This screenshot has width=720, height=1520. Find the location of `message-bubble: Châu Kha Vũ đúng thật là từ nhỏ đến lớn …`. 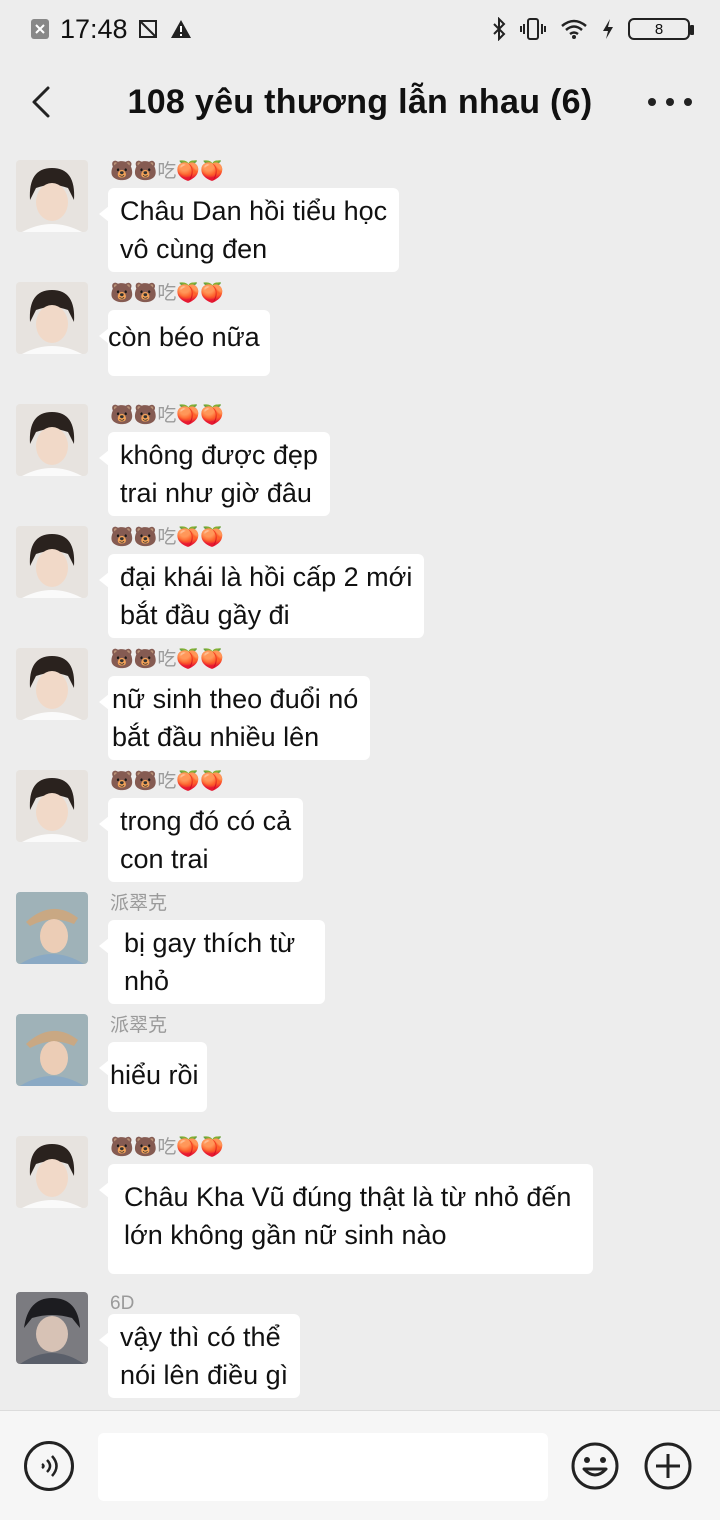

message-bubble: Châu Kha Vũ đúng thật là từ nhỏ đến lớn … is located at coordinates (346, 1219).